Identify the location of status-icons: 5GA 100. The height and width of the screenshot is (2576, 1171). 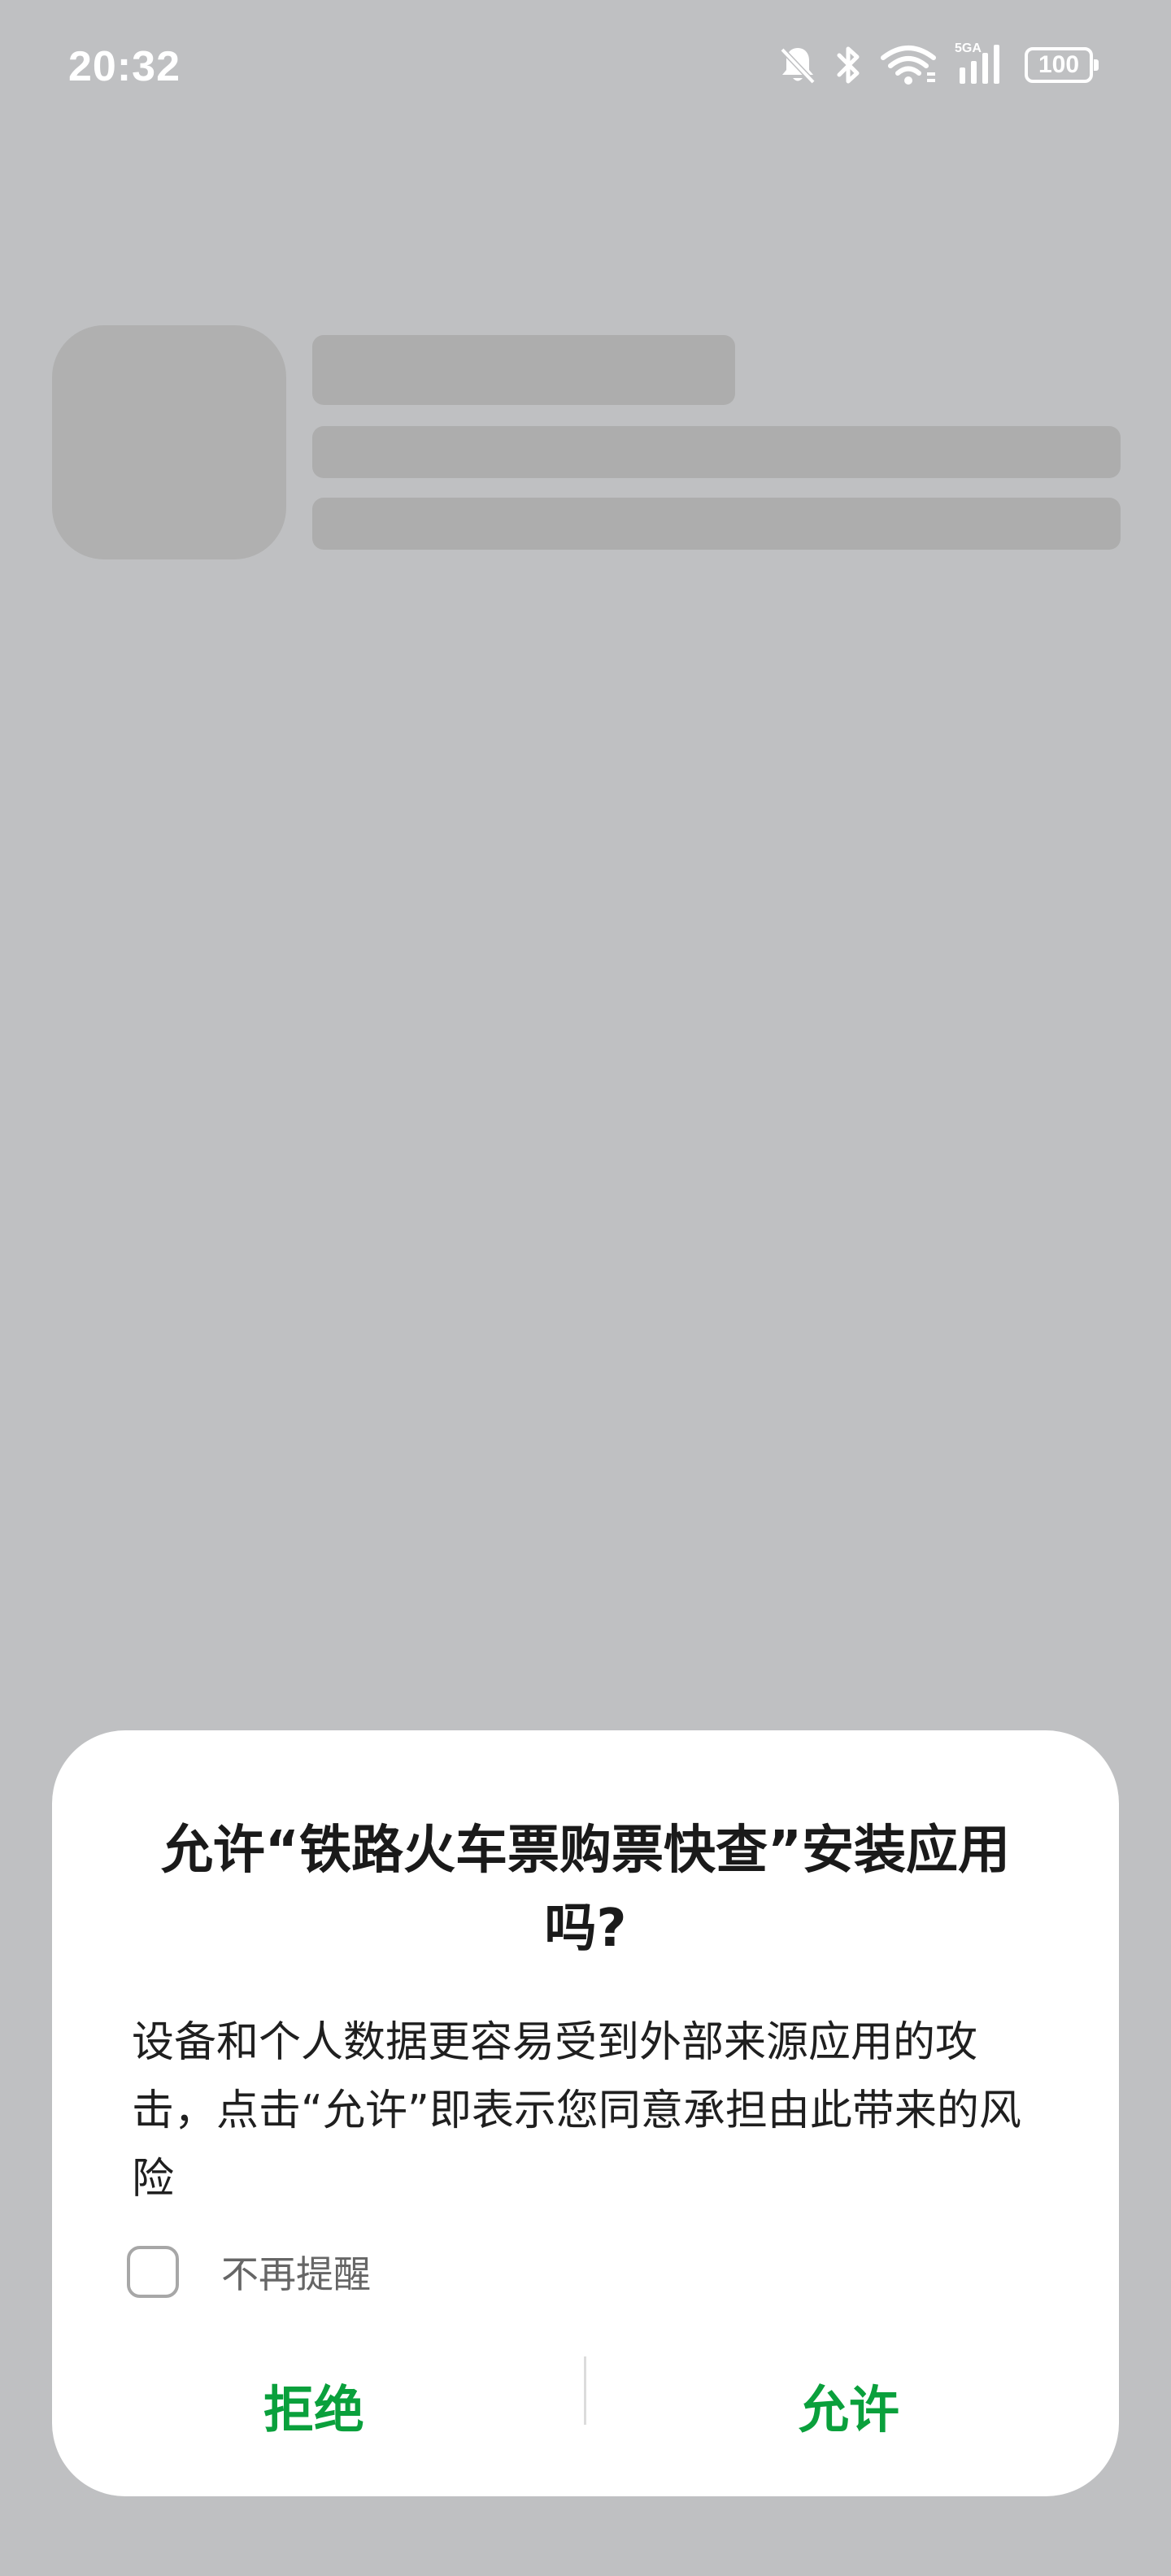
(939, 65).